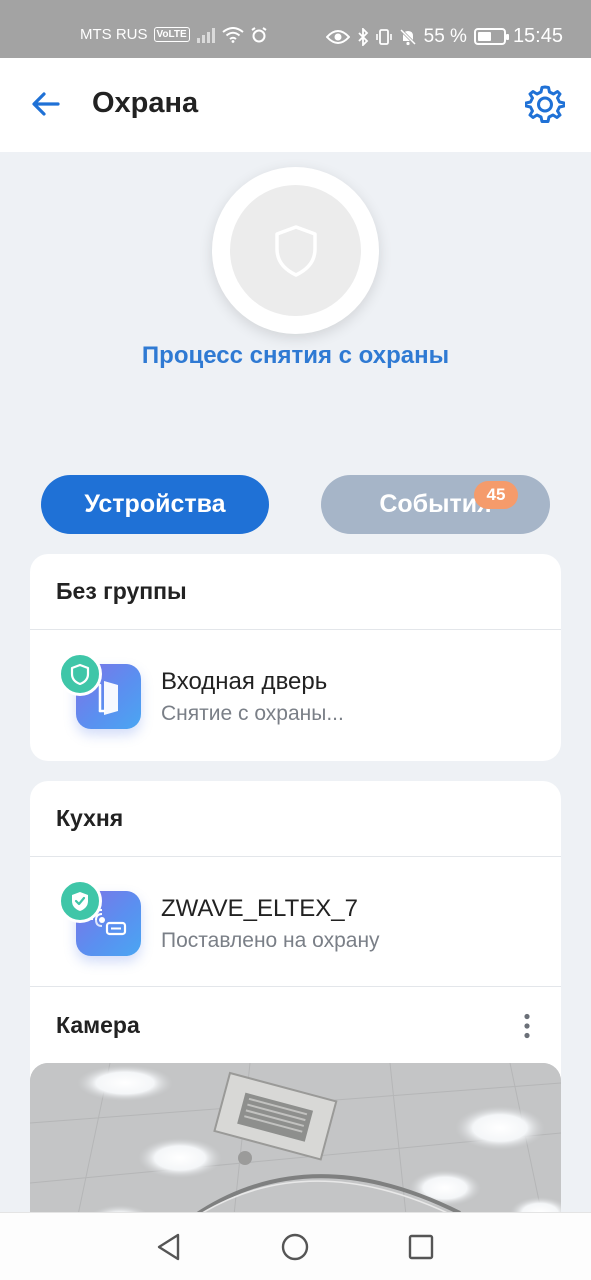 The height and width of the screenshot is (1280, 591). Describe the element at coordinates (383, 36) in the screenshot. I see `vibrate-icon` at that location.